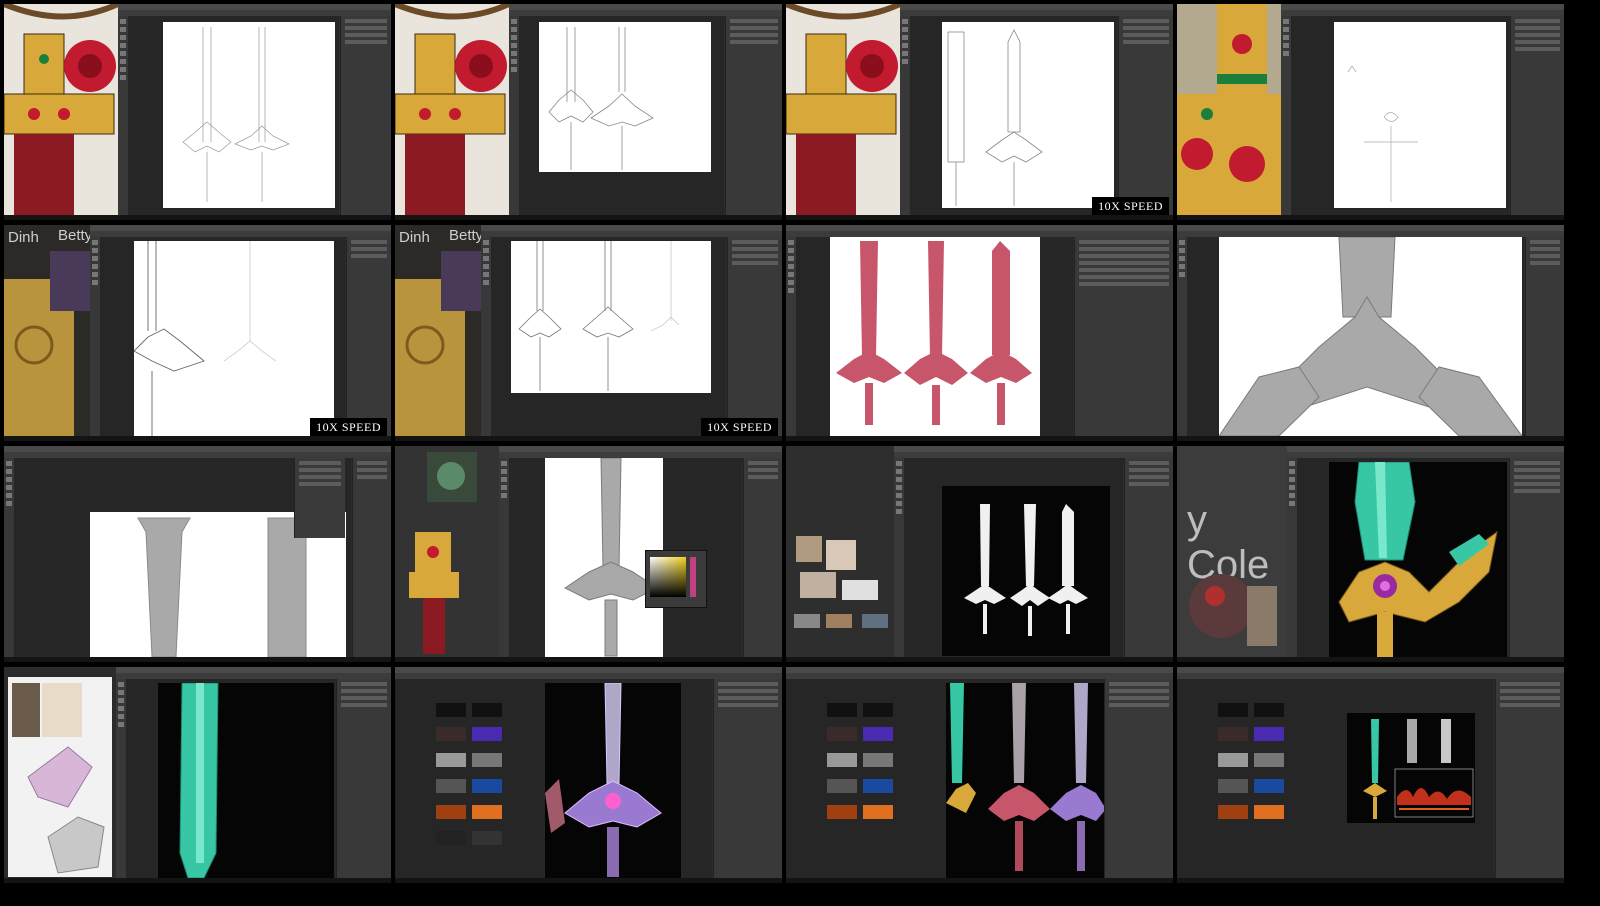 This screenshot has height=906, width=1600. What do you see at coordinates (61, 109) in the screenshot?
I see `reference-image-ornate-sword` at bounding box center [61, 109].